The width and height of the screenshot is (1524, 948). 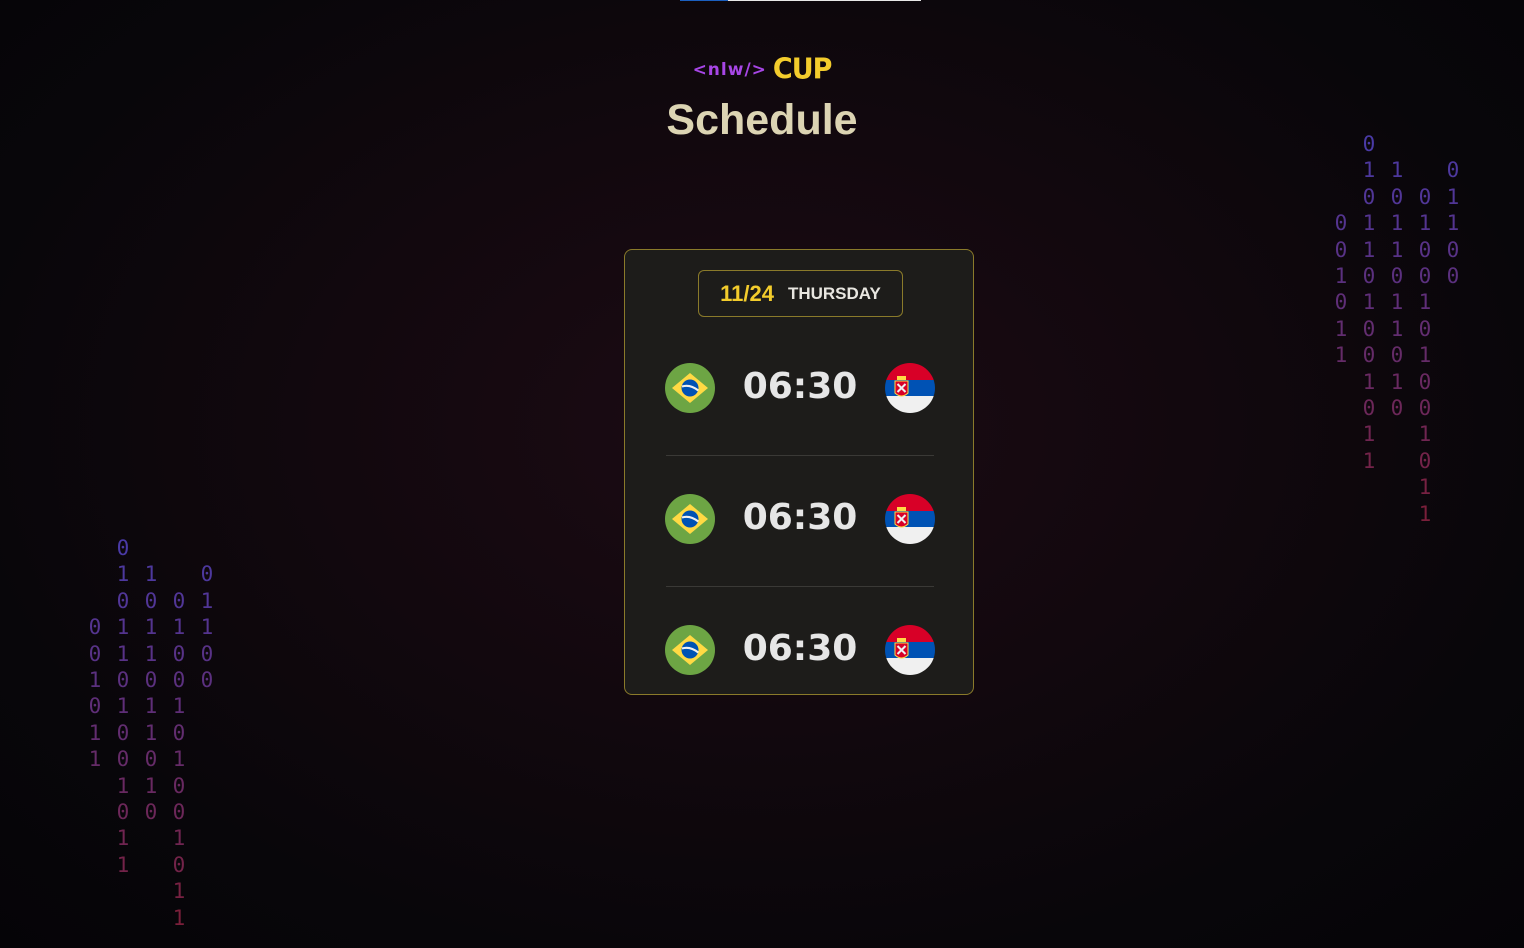 What do you see at coordinates (799, 472) in the screenshot?
I see `schedule-card: 11/24 THURSDAY 06:30 06:30 06:30` at bounding box center [799, 472].